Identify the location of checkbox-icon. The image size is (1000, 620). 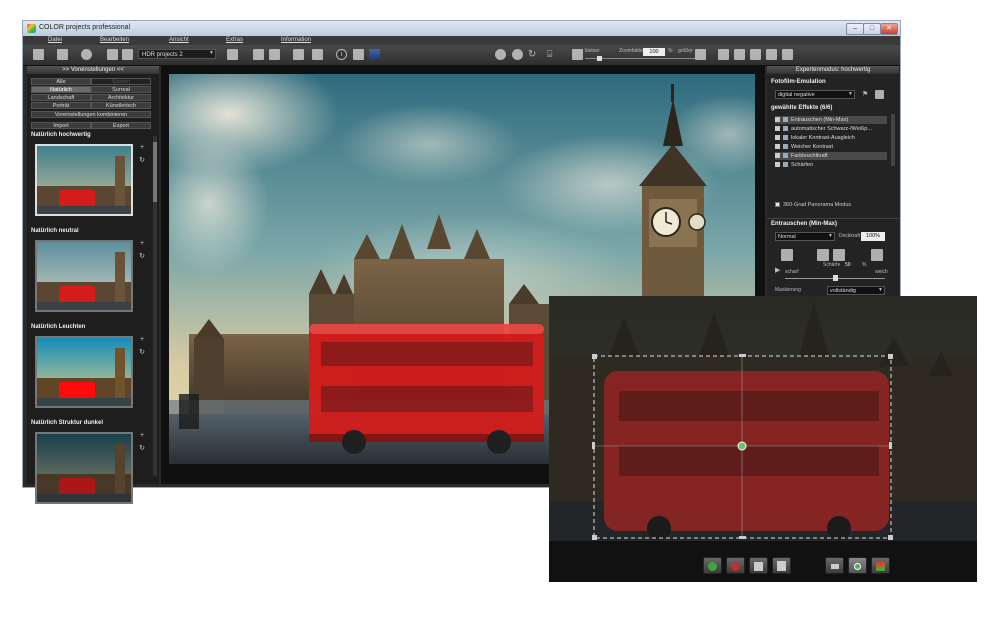
(777, 205).